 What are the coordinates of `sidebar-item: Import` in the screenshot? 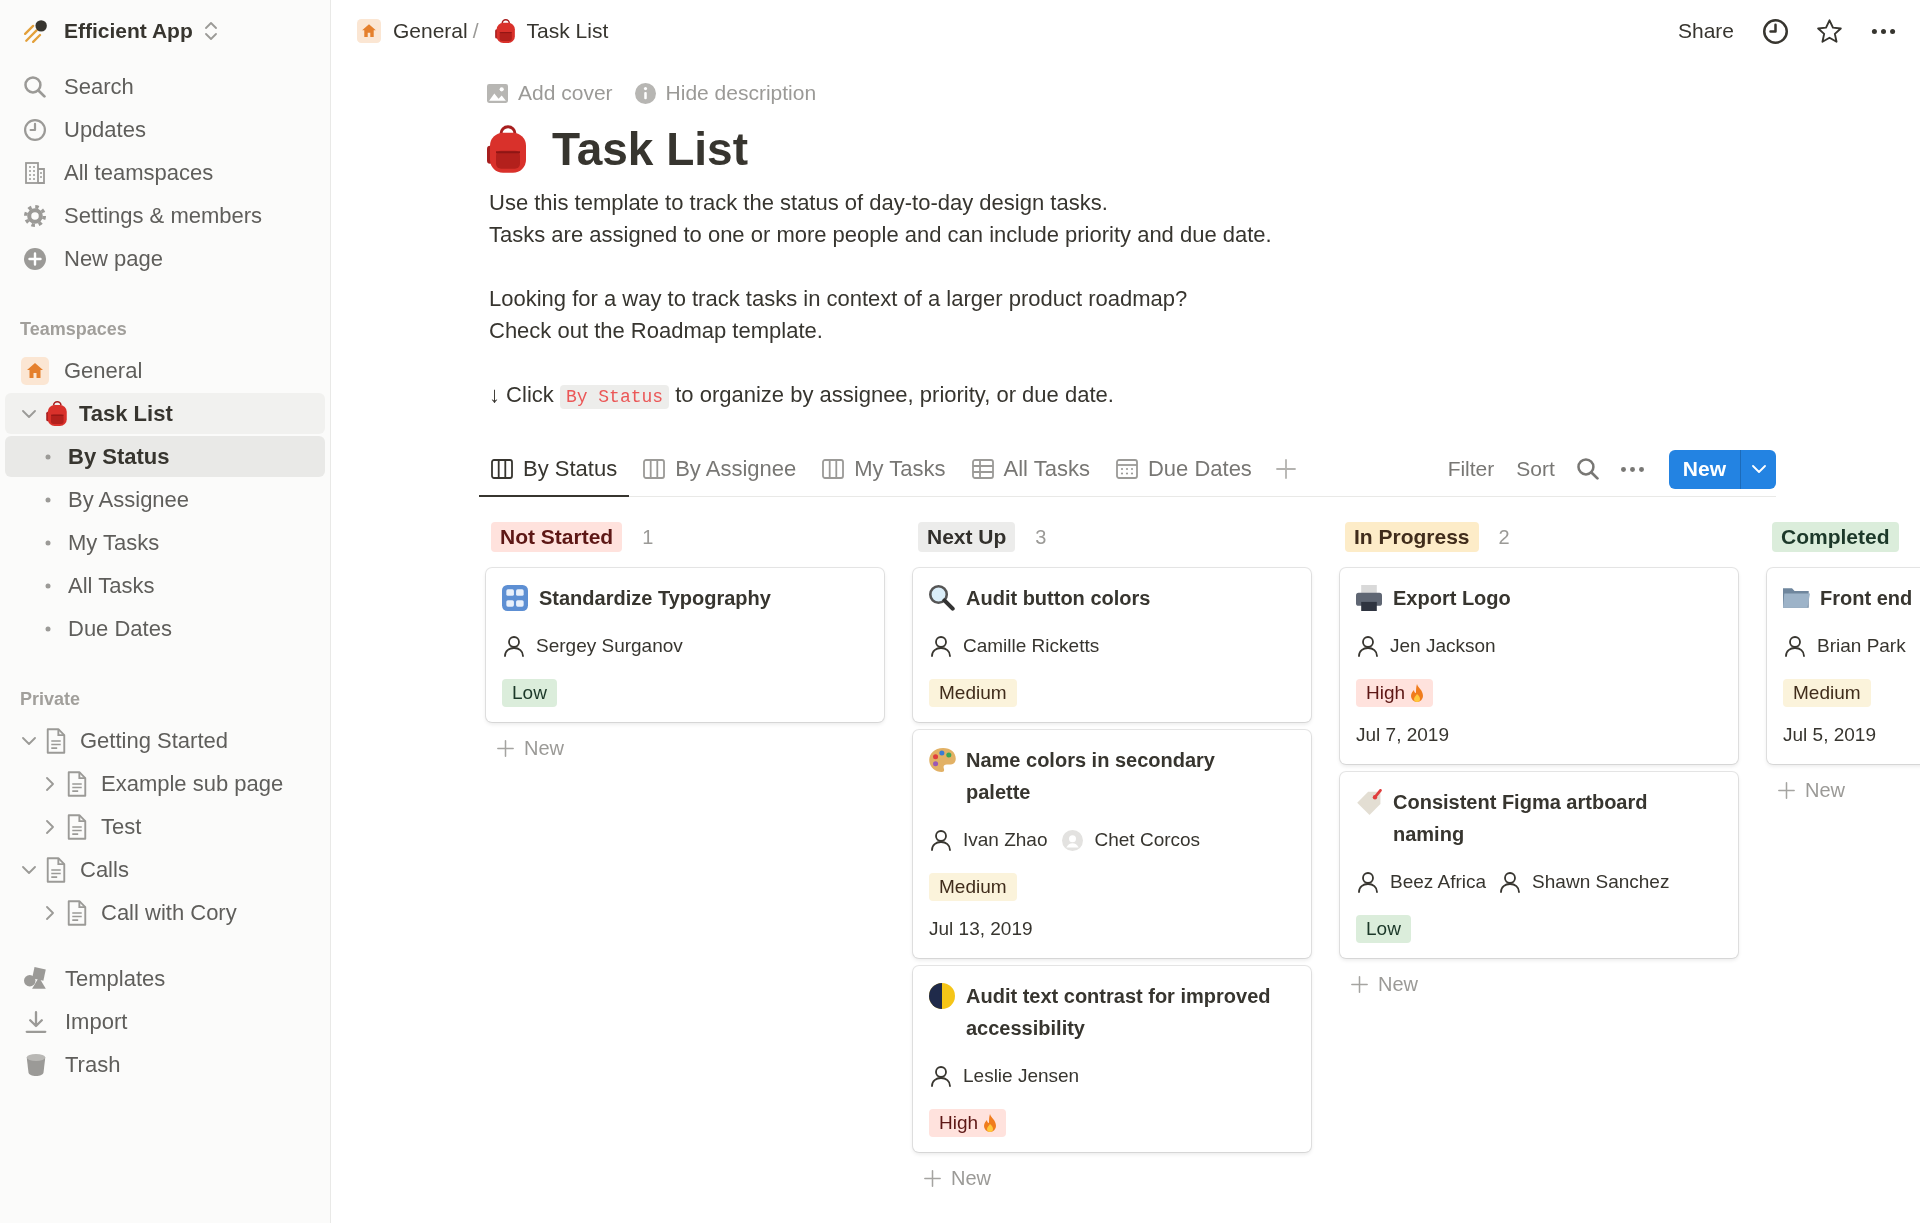 It's located at (165, 1021).